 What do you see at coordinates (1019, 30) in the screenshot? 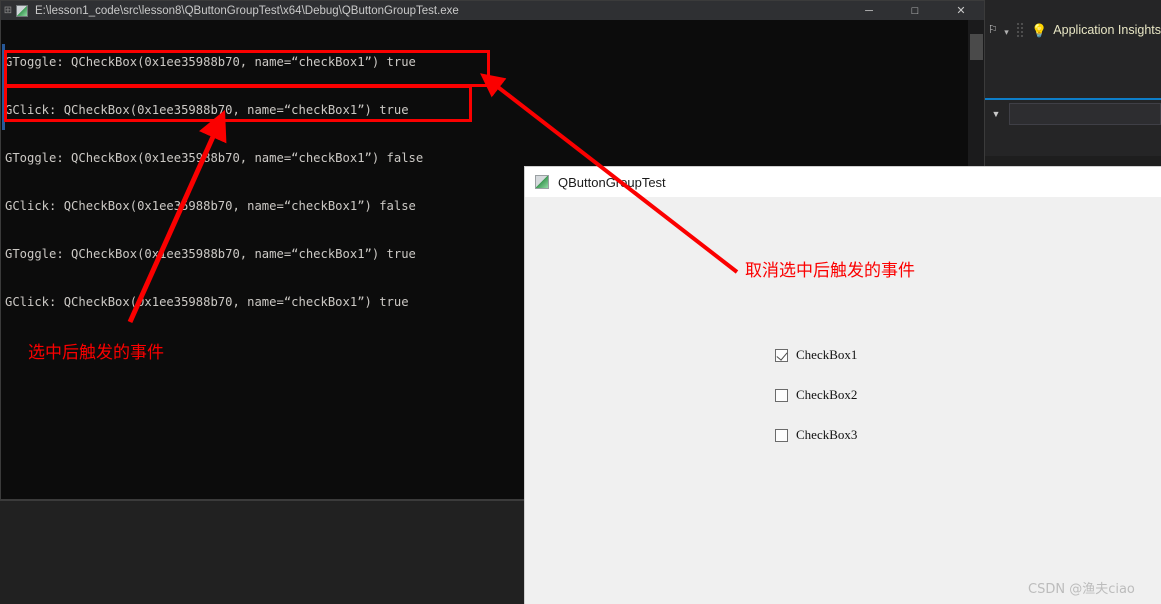
I see `grip-dots-icon` at bounding box center [1019, 30].